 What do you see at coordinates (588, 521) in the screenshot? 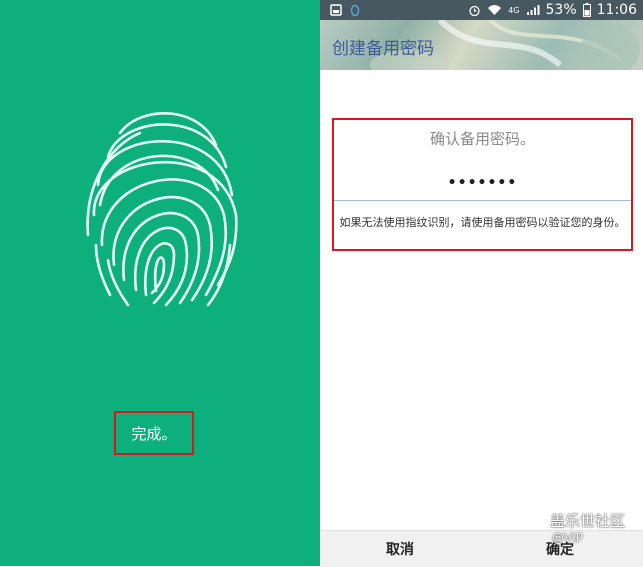
I see `watermark-name: 盖乐世社区` at bounding box center [588, 521].